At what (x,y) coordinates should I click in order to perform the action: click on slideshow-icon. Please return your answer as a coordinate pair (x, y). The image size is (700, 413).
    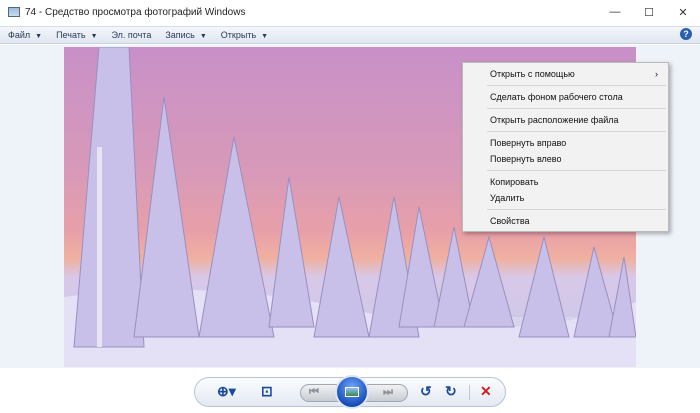
    Looking at the image, I should click on (352, 392).